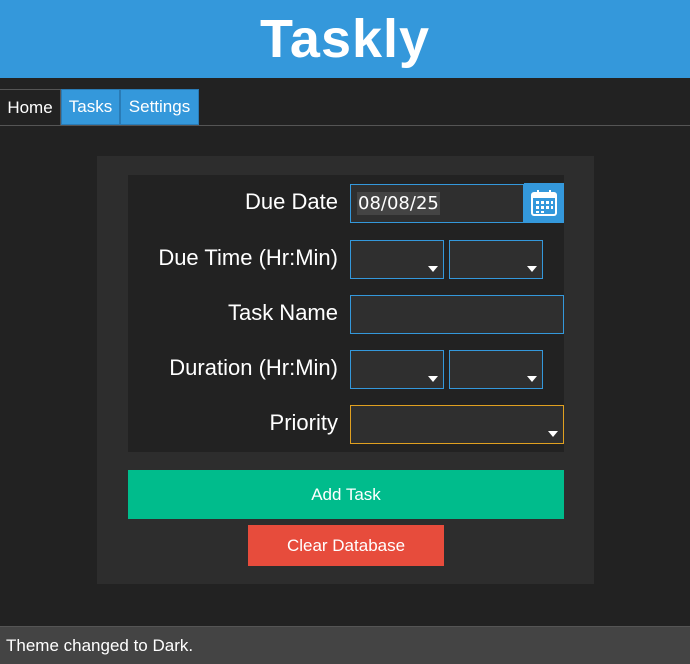 This screenshot has height=664, width=690. Describe the element at coordinates (253, 367) in the screenshot. I see `duration-label: Duration (Hr:Min)` at that location.